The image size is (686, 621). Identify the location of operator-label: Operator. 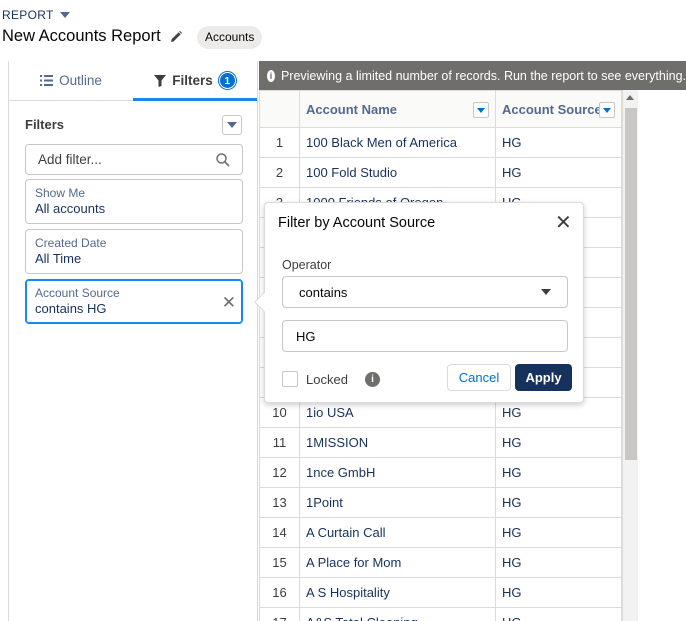
(307, 265).